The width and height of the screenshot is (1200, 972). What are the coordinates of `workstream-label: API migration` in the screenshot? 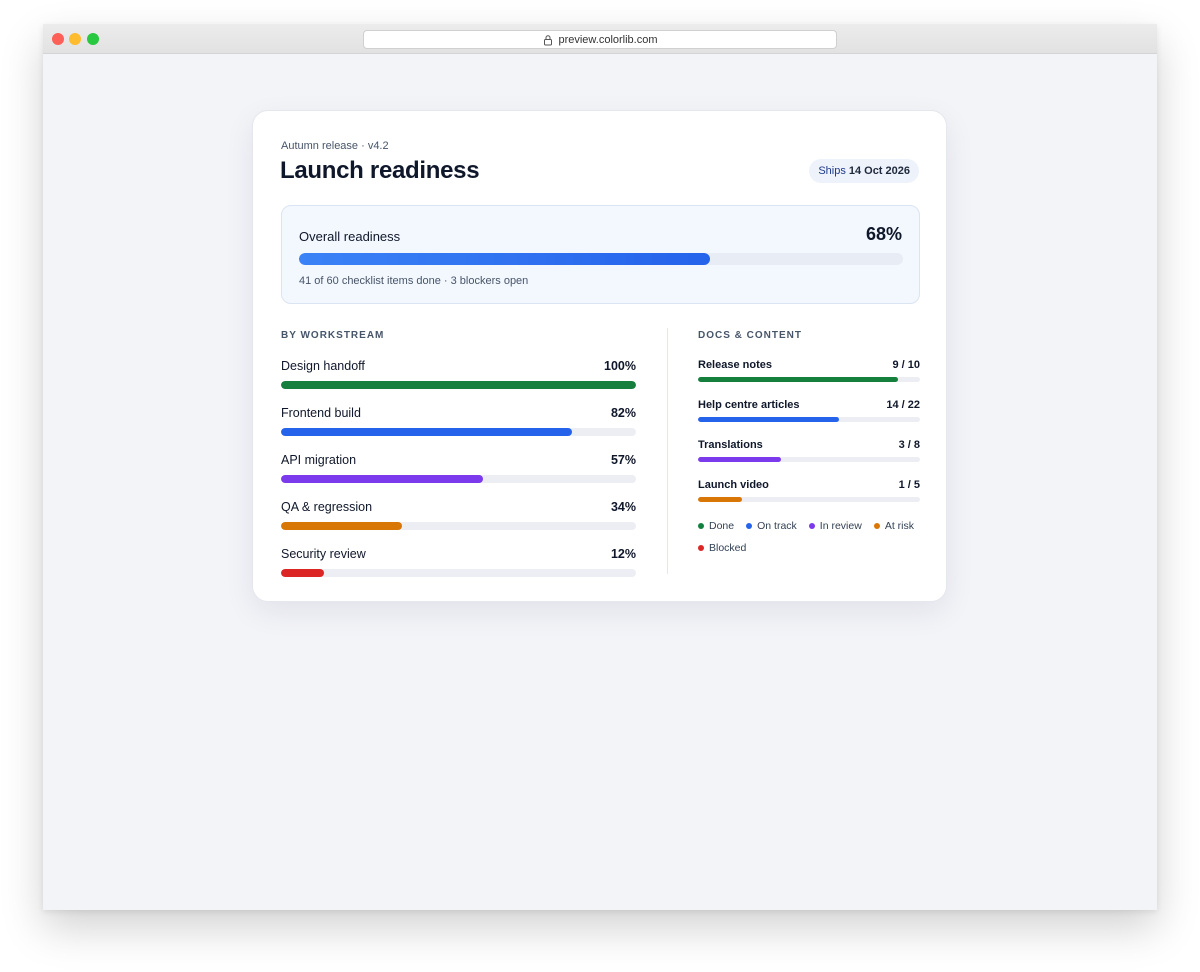 It's located at (319, 460).